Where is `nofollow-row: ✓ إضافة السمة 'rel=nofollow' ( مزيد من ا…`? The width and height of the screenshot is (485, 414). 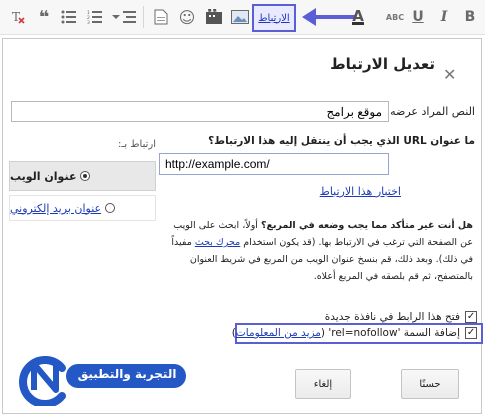
nofollow-row: ✓ إضافة السمة 'rel=nofollow' ( مزيد من ا… is located at coordinates (354, 333).